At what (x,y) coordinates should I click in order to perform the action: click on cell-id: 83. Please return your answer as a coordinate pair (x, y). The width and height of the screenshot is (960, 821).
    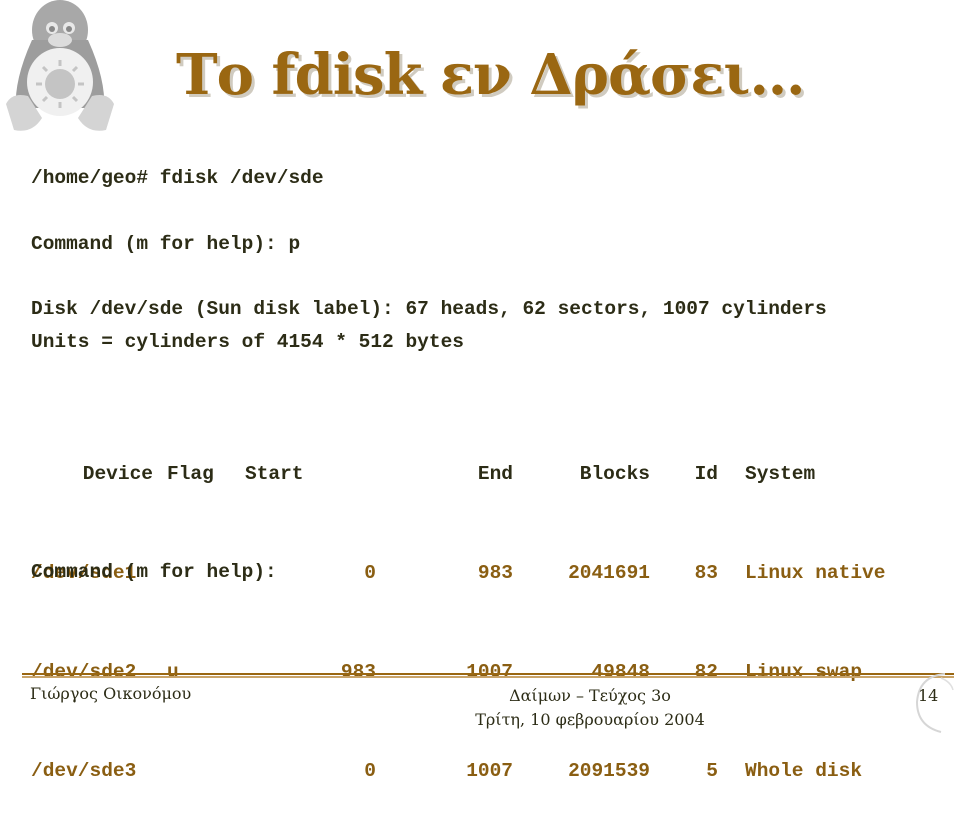
    Looking at the image, I should click on (706, 573).